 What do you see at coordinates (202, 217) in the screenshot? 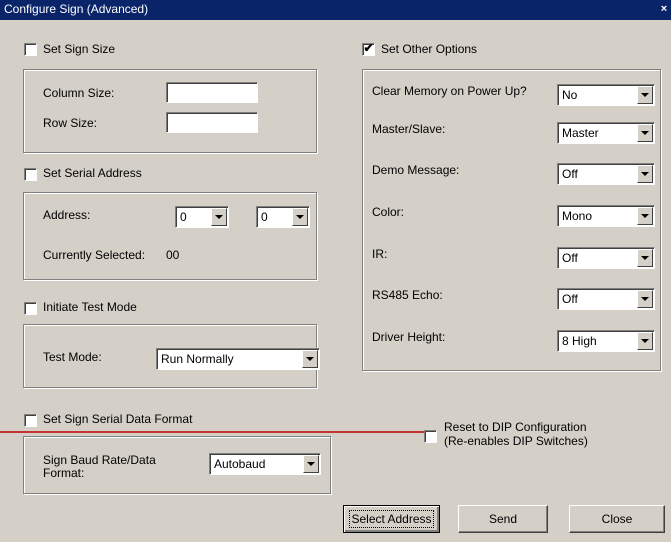
I see `address-high-select: 0` at bounding box center [202, 217].